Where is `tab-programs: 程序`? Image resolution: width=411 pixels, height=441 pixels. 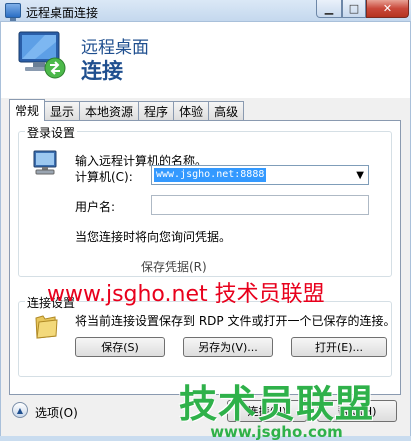
tab-programs: 程序 is located at coordinates (156, 111).